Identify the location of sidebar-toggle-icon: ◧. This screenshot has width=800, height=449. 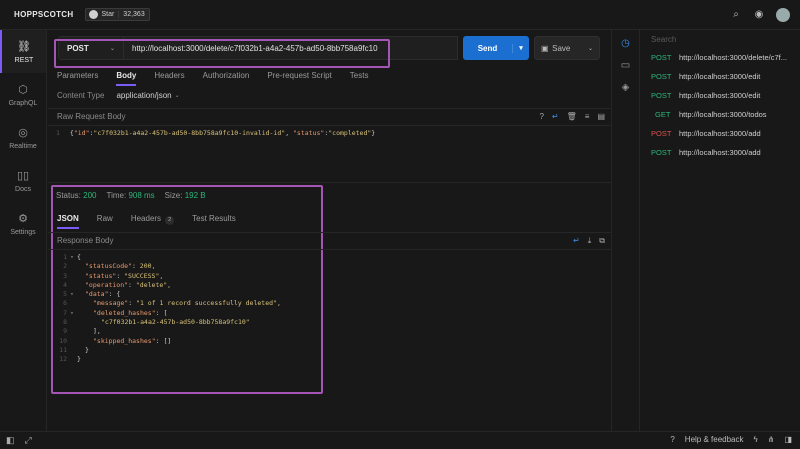
(10, 440).